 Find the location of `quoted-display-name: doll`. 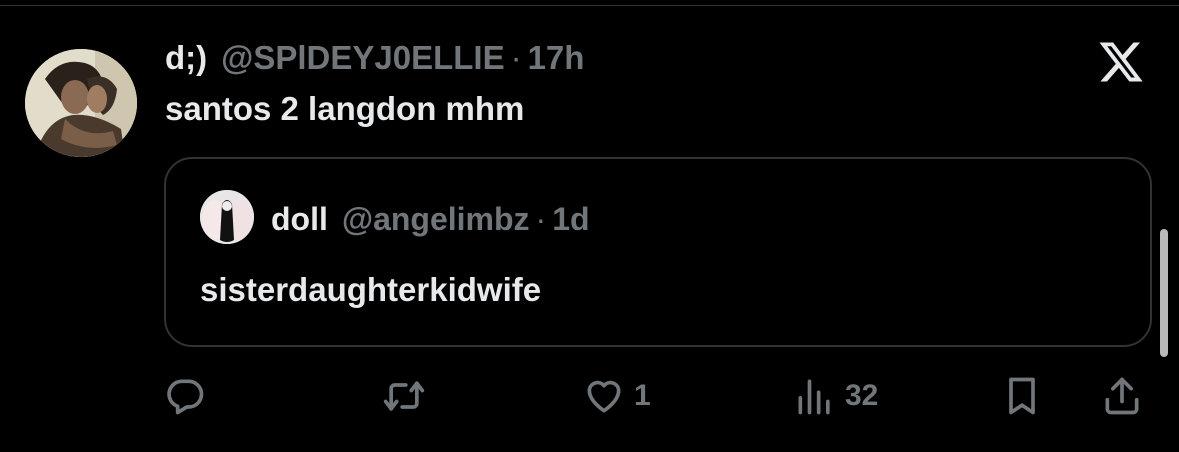

quoted-display-name: doll is located at coordinates (299, 219).